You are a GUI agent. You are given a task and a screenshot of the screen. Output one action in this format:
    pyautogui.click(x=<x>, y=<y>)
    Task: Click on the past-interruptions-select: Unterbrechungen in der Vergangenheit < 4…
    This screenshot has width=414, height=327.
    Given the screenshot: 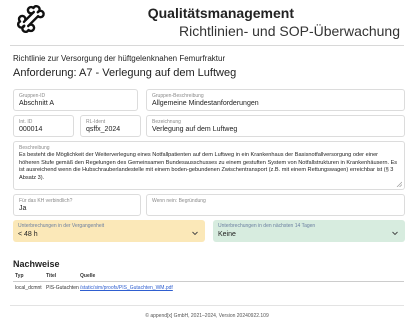 What is the action you would take?
    pyautogui.click(x=109, y=231)
    